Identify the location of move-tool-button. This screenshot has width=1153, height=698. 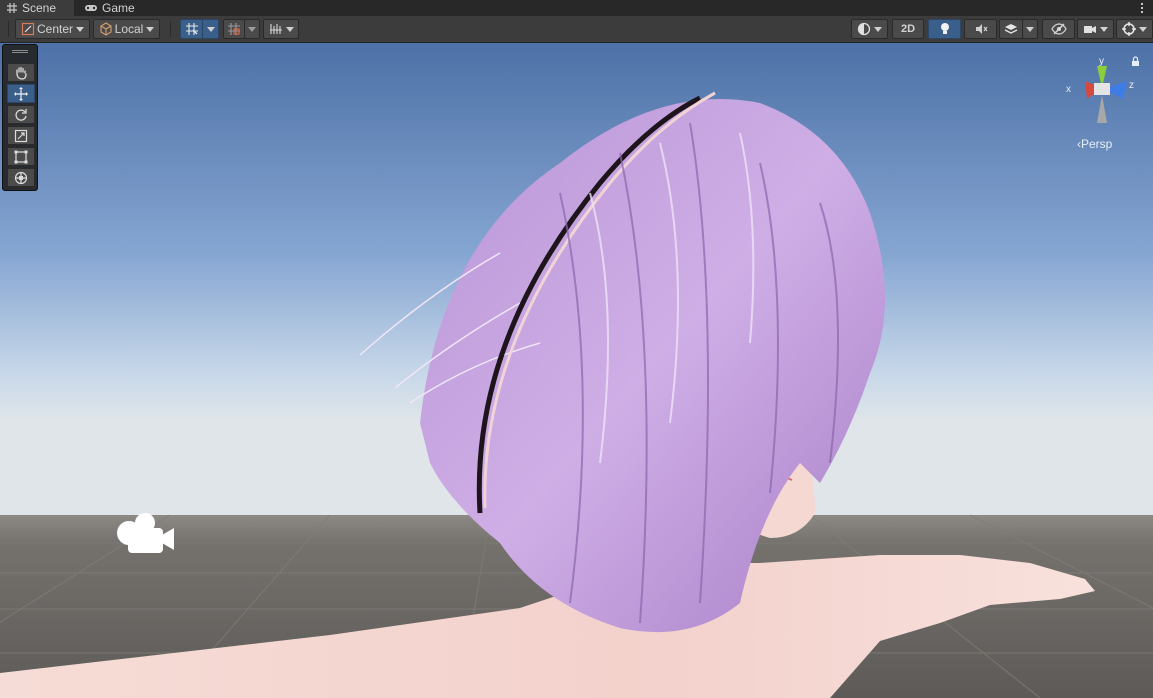
(21, 93).